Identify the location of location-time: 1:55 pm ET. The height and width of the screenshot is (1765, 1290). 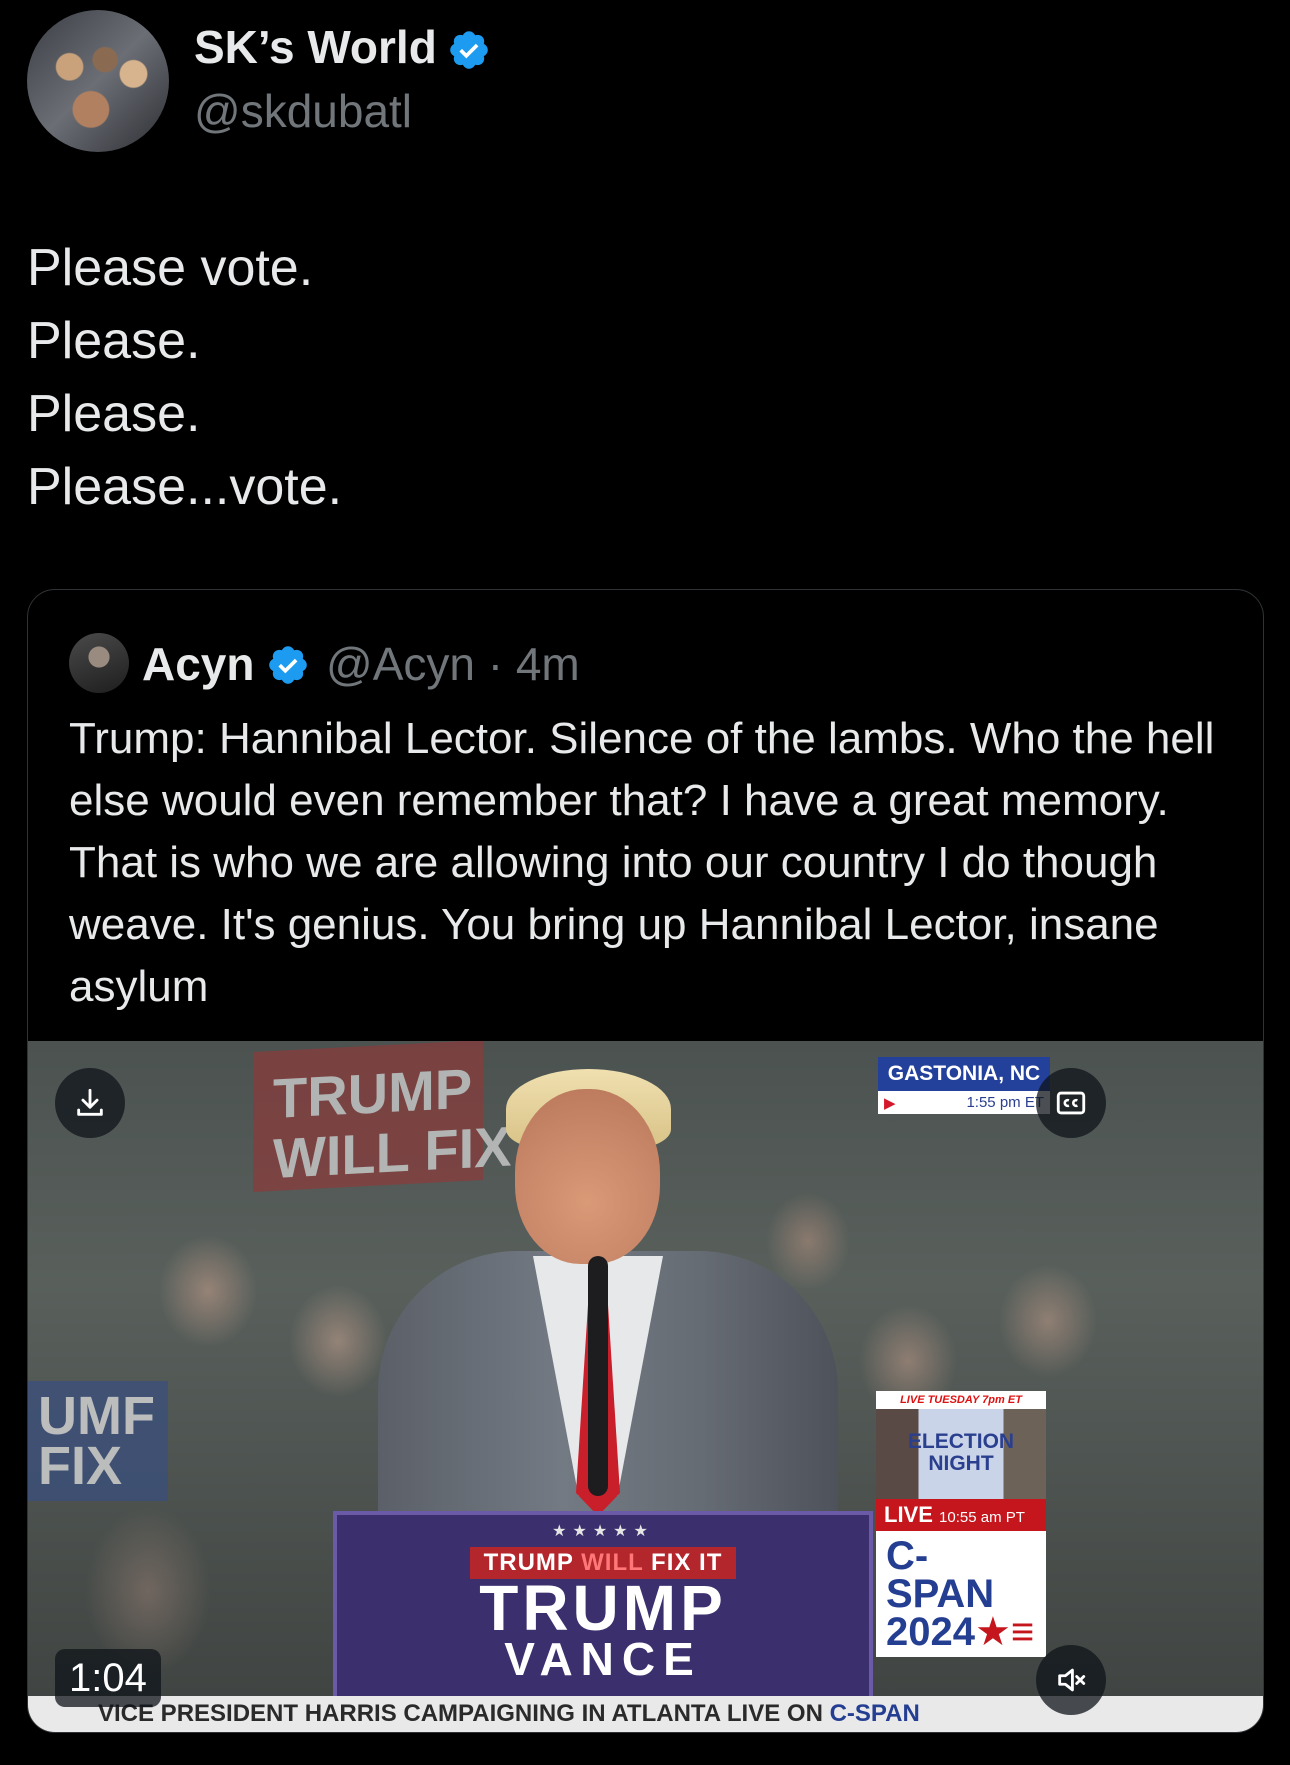
(964, 1102).